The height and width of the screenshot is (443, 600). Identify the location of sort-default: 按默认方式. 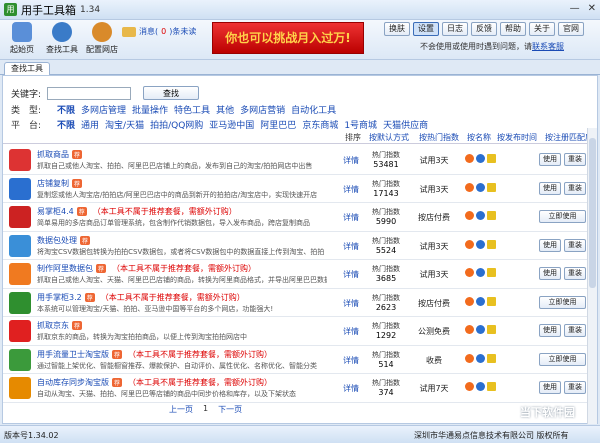
(389, 137).